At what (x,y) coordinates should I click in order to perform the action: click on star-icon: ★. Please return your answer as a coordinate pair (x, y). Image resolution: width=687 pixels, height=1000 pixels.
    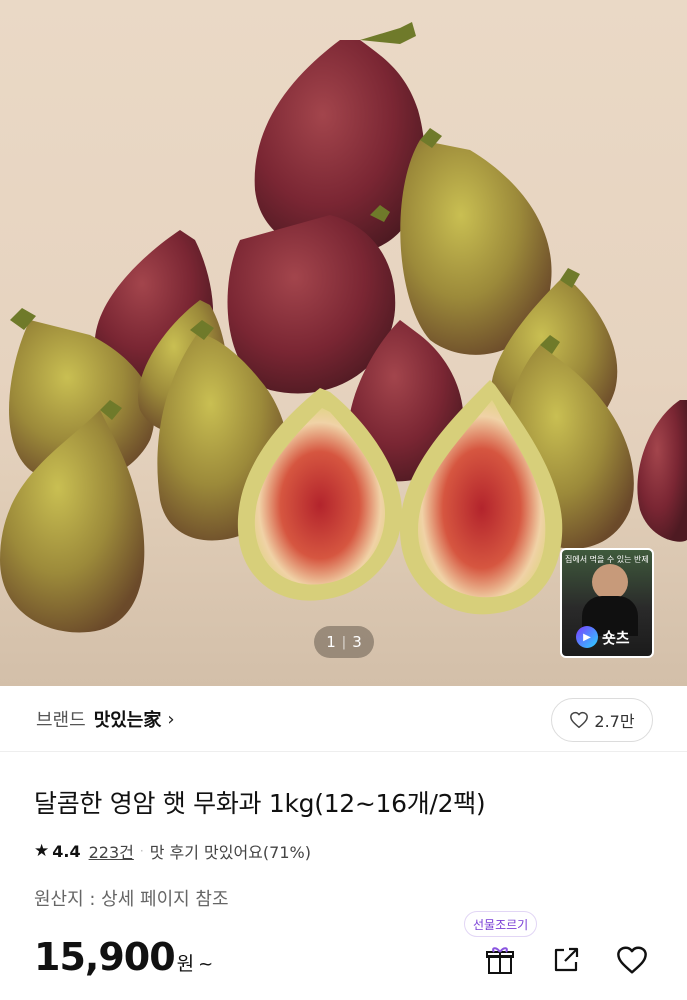
    Looking at the image, I should click on (42, 851).